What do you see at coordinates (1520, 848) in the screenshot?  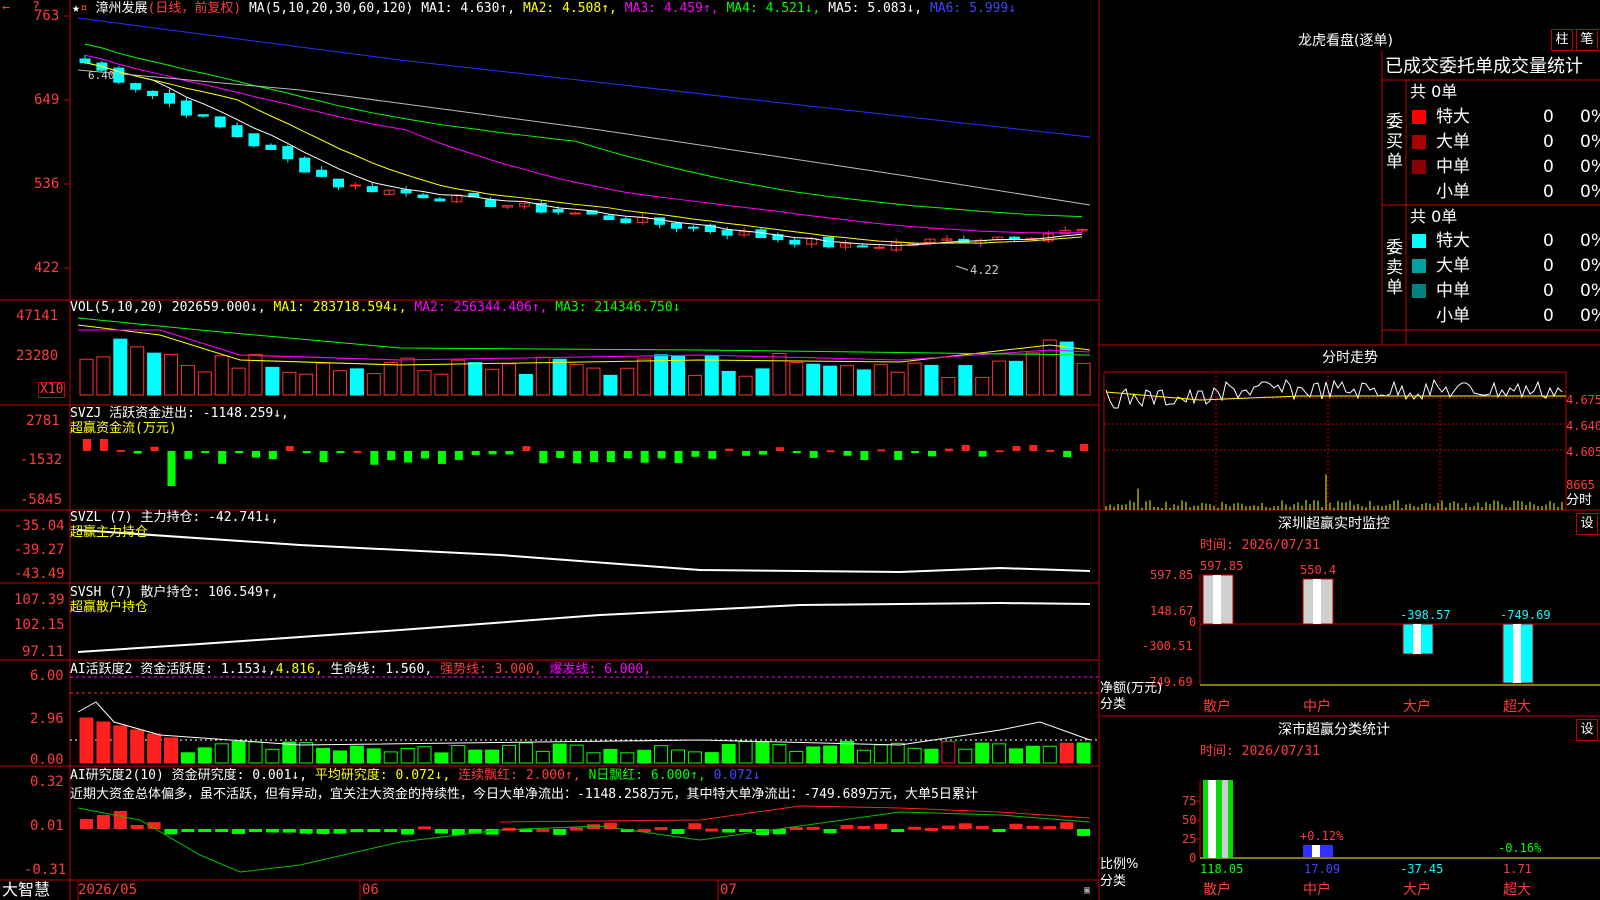 I see `classify-pct-label: -0.16%` at bounding box center [1520, 848].